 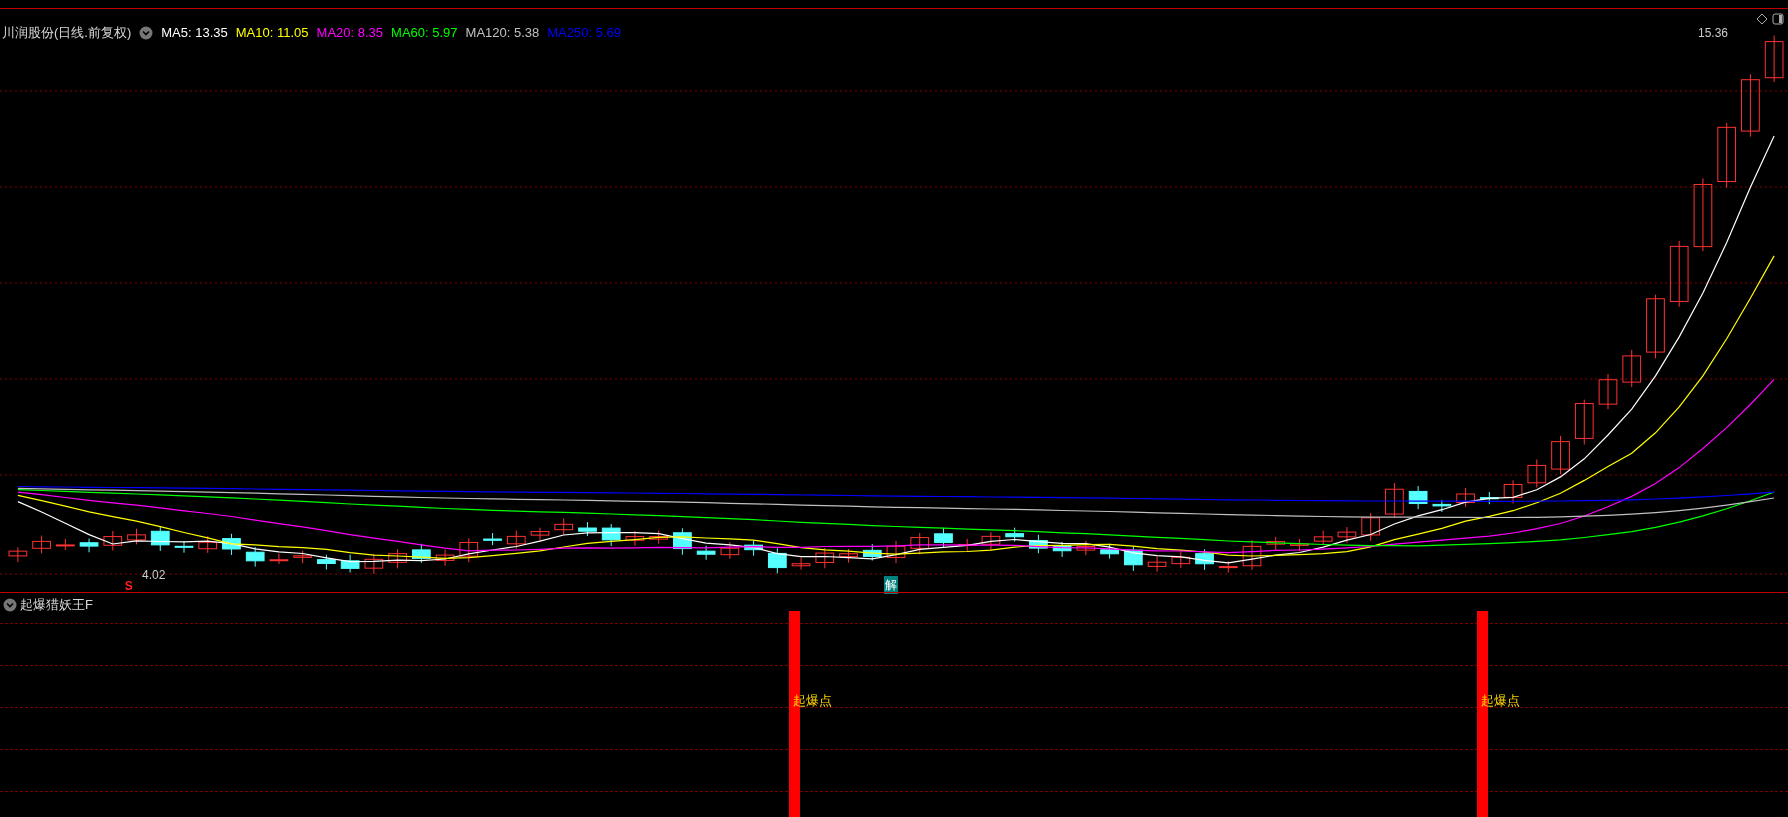 I want to click on moving-average-value: MA60: 5.97, so click(x=424, y=33).